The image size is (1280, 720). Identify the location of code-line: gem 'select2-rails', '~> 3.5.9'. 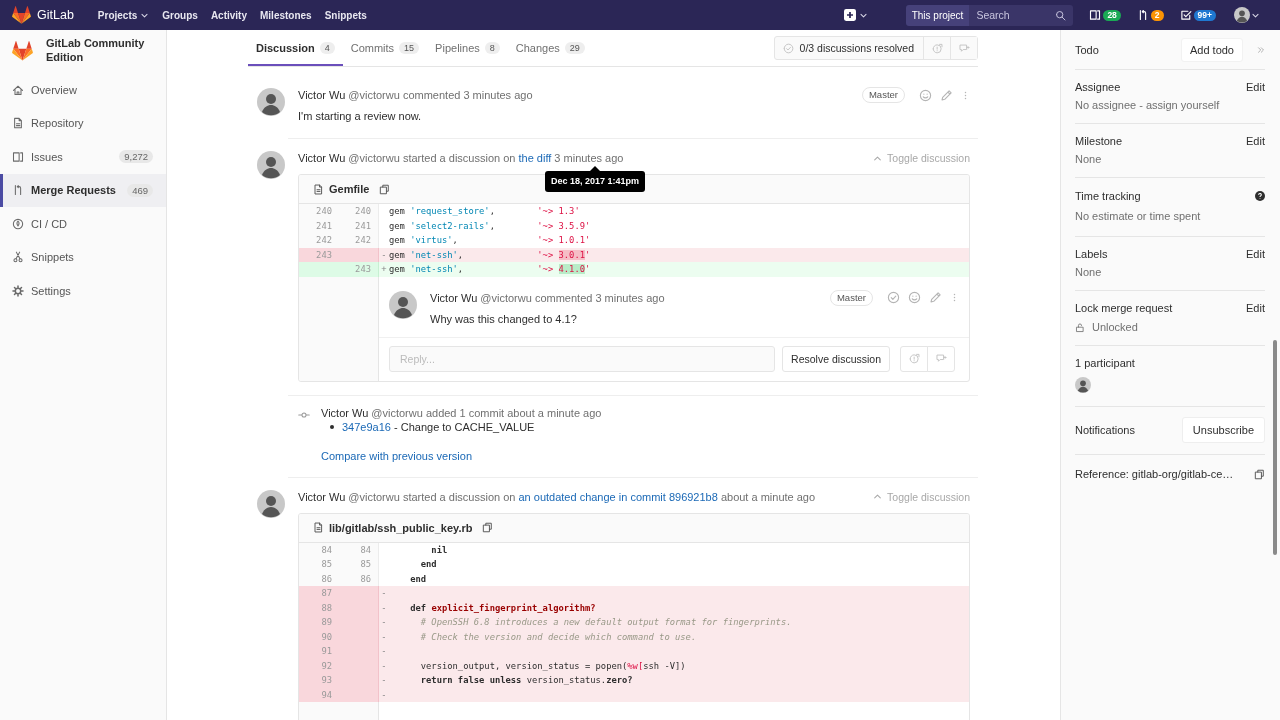
(490, 226).